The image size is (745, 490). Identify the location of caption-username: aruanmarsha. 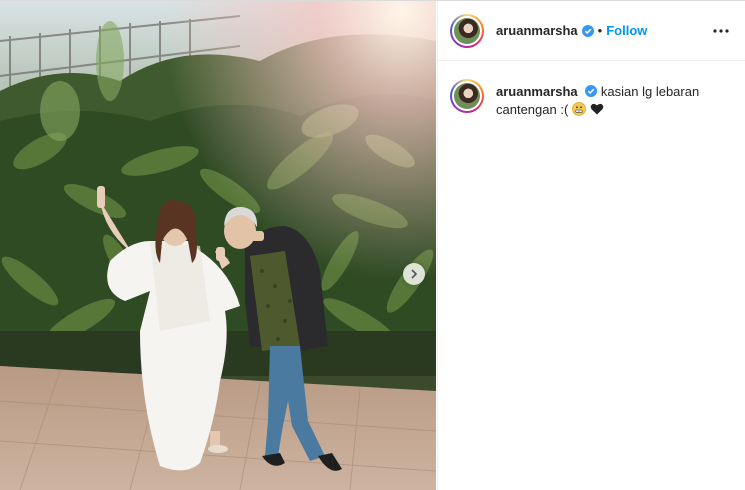
(537, 91).